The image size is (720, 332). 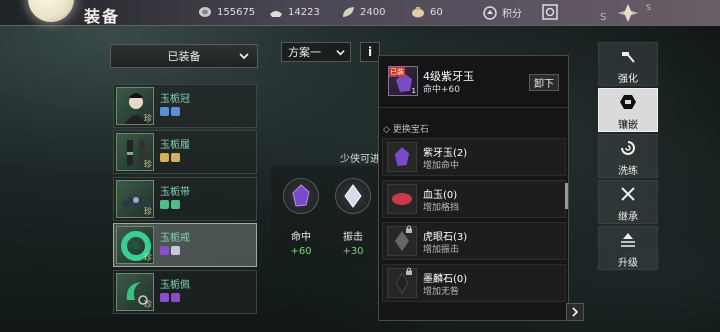 What do you see at coordinates (441, 166) in the screenshot?
I see `gem-option-desc: 增加命中` at bounding box center [441, 166].